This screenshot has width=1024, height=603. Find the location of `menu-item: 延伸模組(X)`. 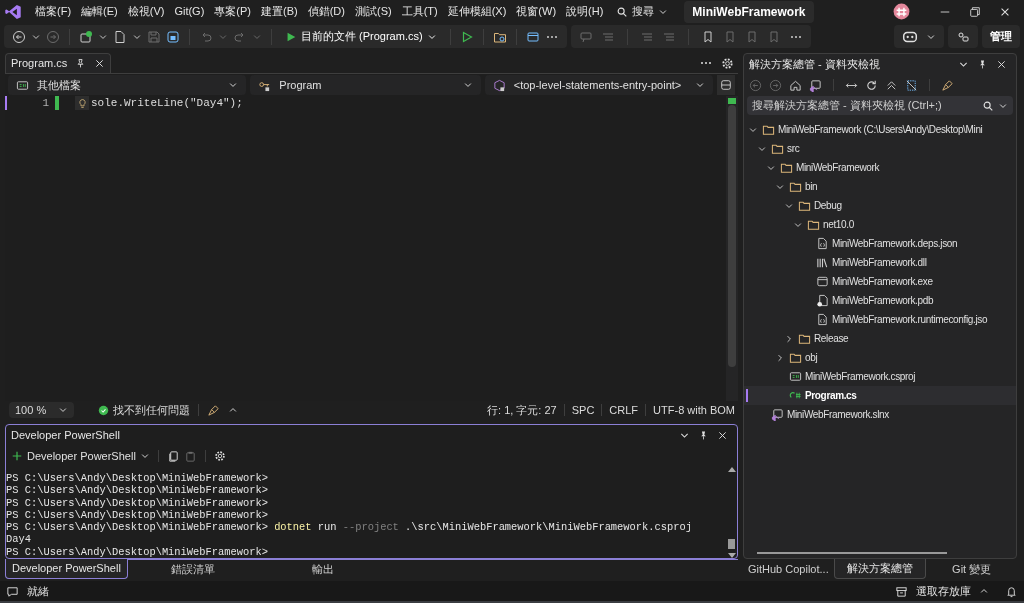

menu-item: 延伸模組(X) is located at coordinates (477, 11).